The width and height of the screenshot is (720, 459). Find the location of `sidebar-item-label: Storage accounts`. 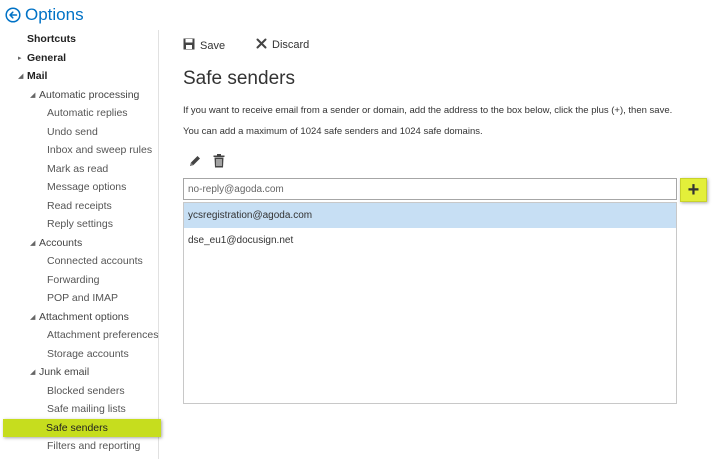

sidebar-item-label: Storage accounts is located at coordinates (88, 353).